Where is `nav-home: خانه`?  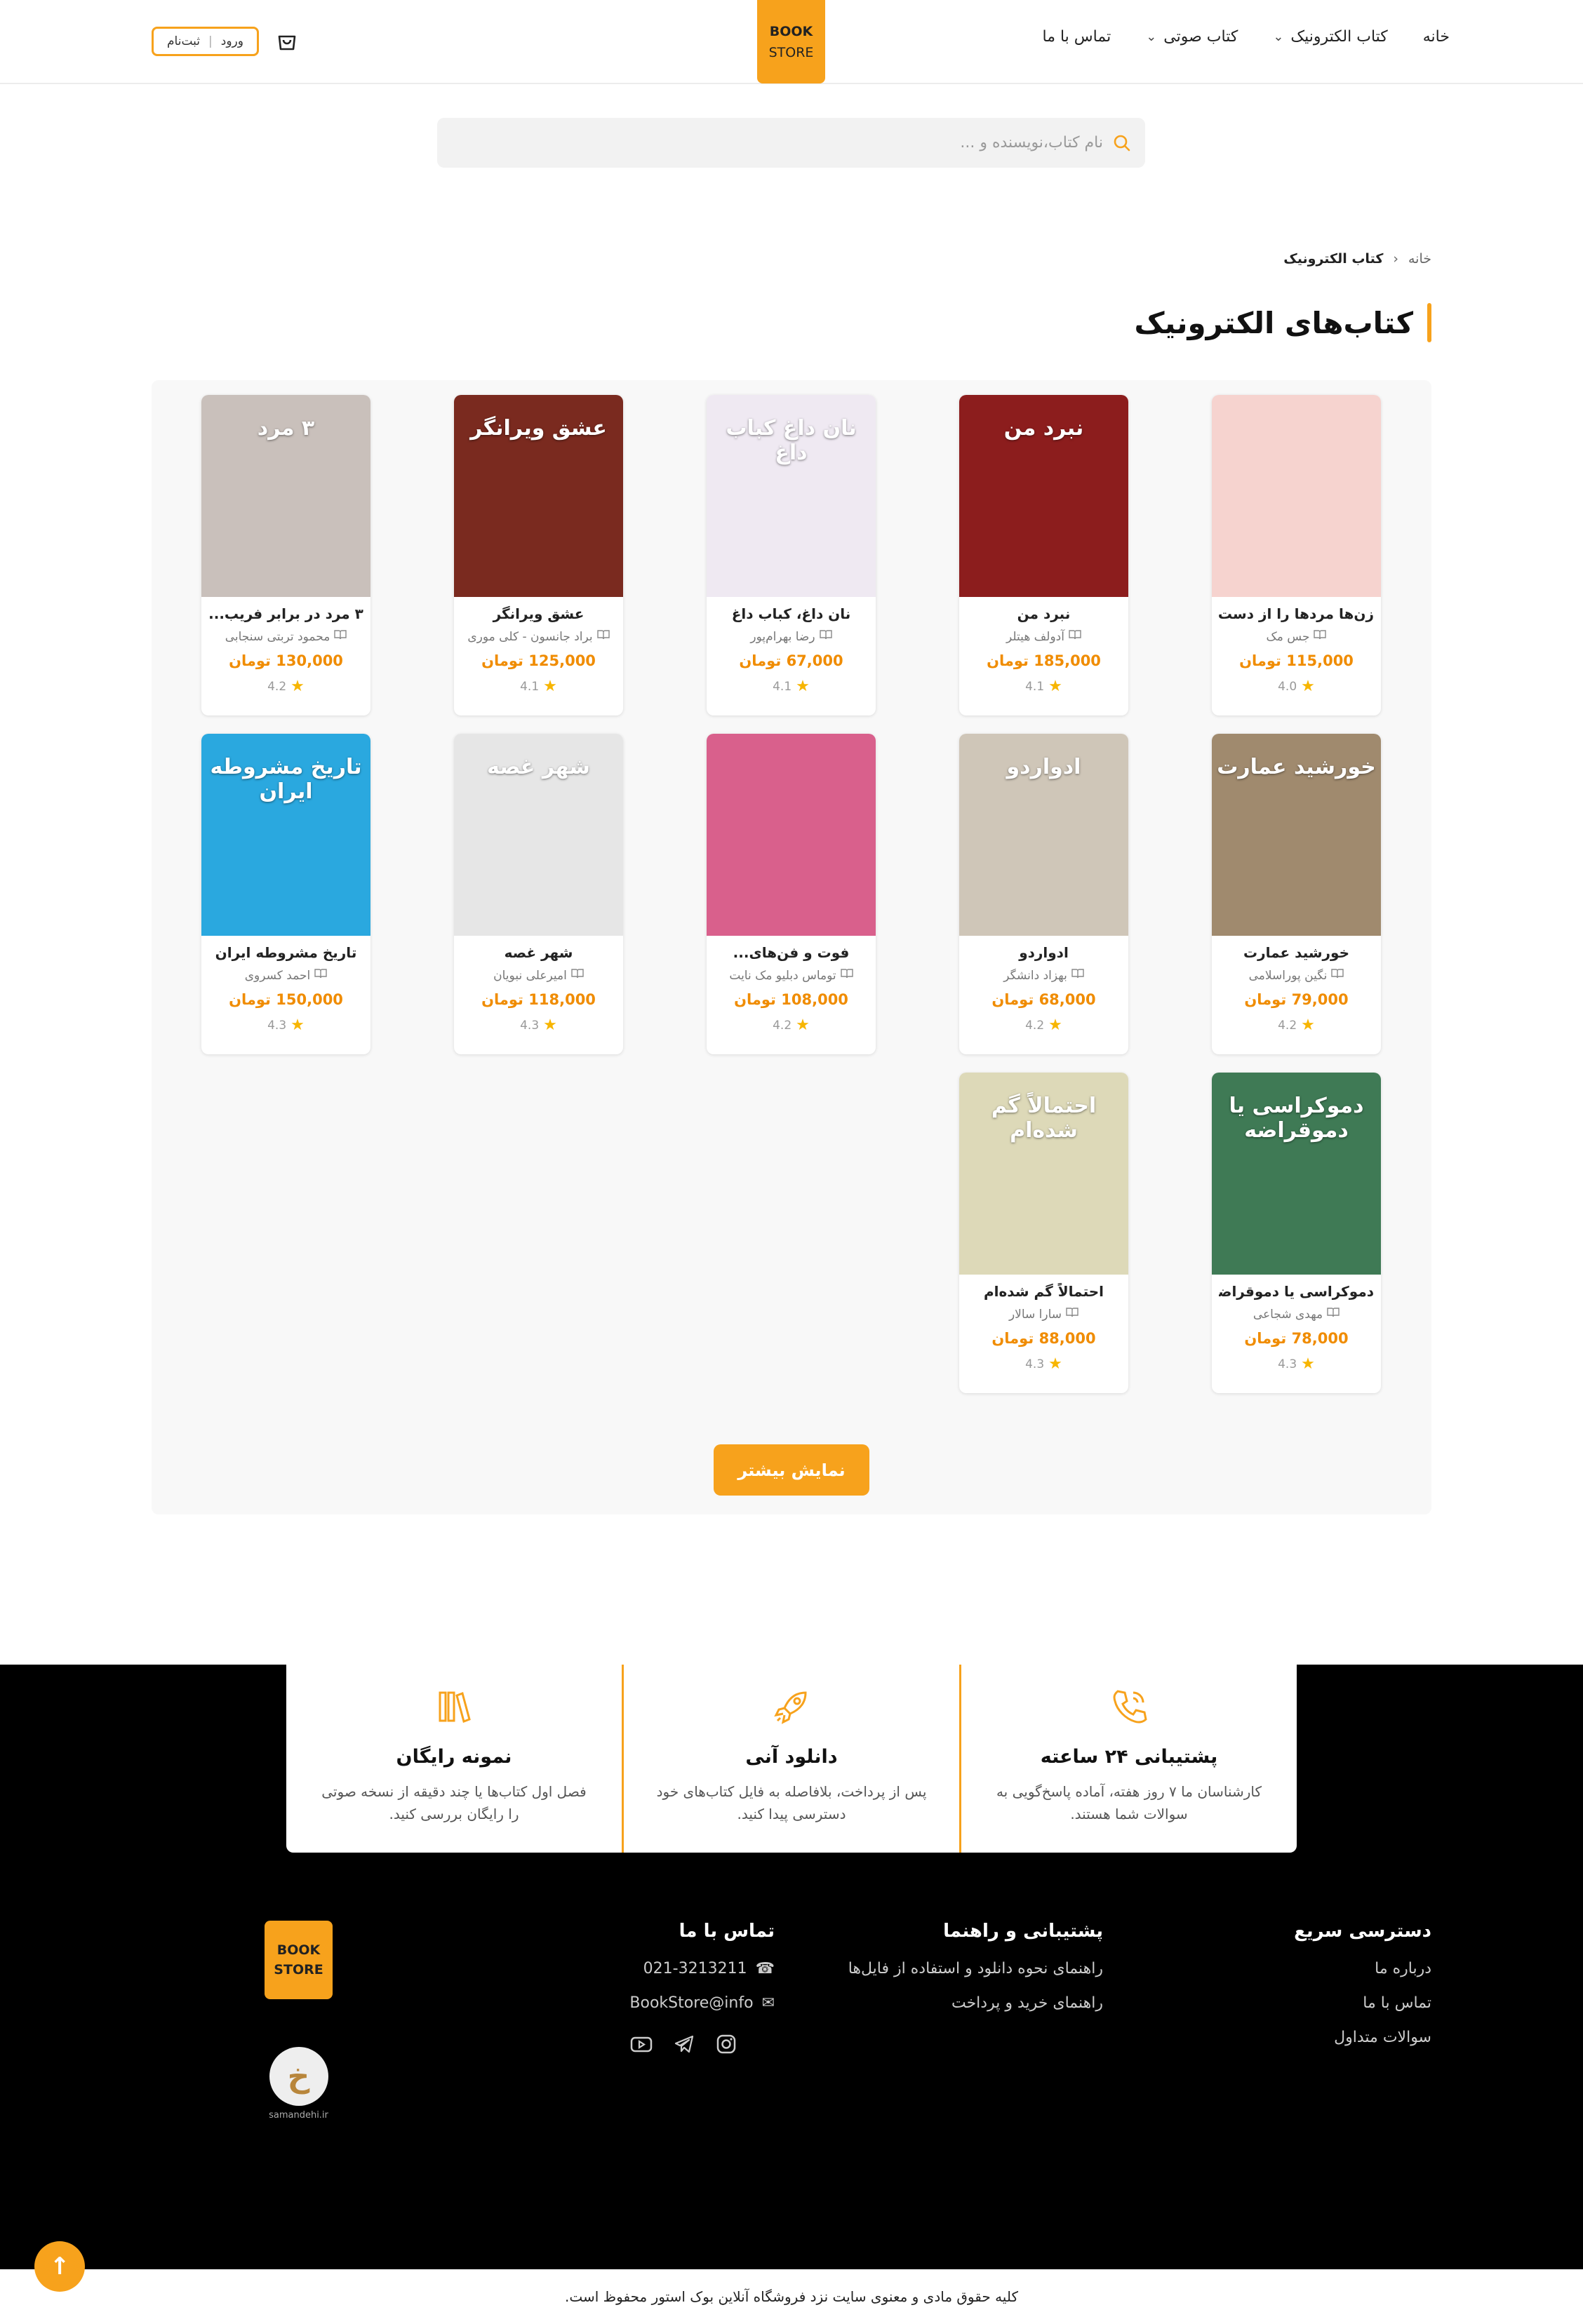
nav-home: خانه is located at coordinates (1436, 37).